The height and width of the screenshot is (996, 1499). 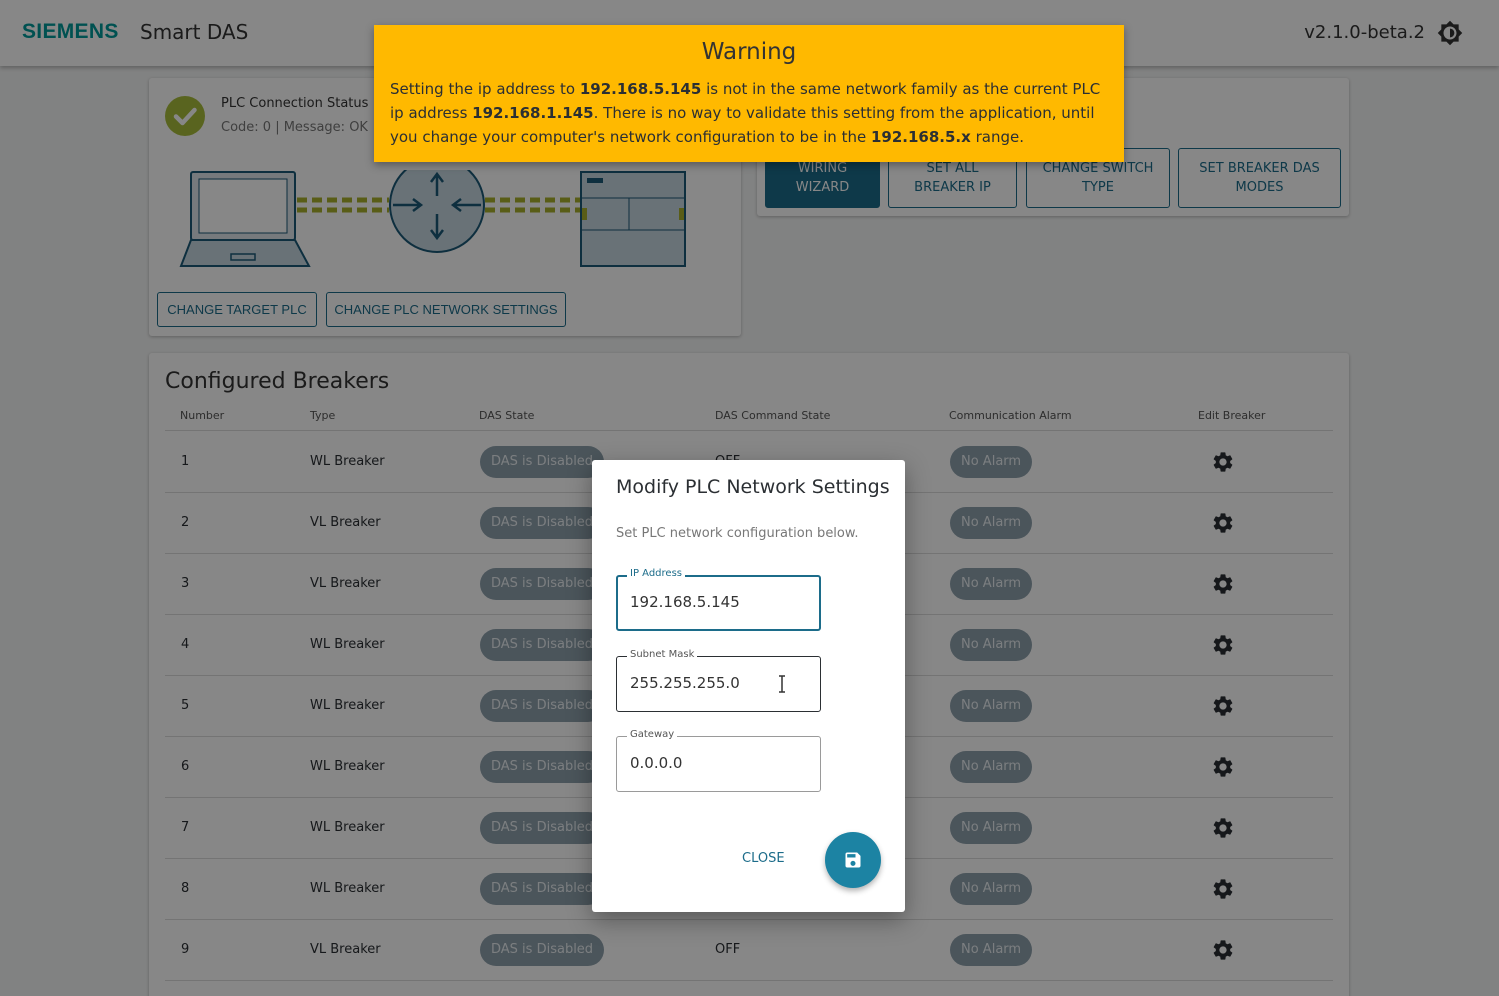 I want to click on ip-address-label: IP Address, so click(x=656, y=573).